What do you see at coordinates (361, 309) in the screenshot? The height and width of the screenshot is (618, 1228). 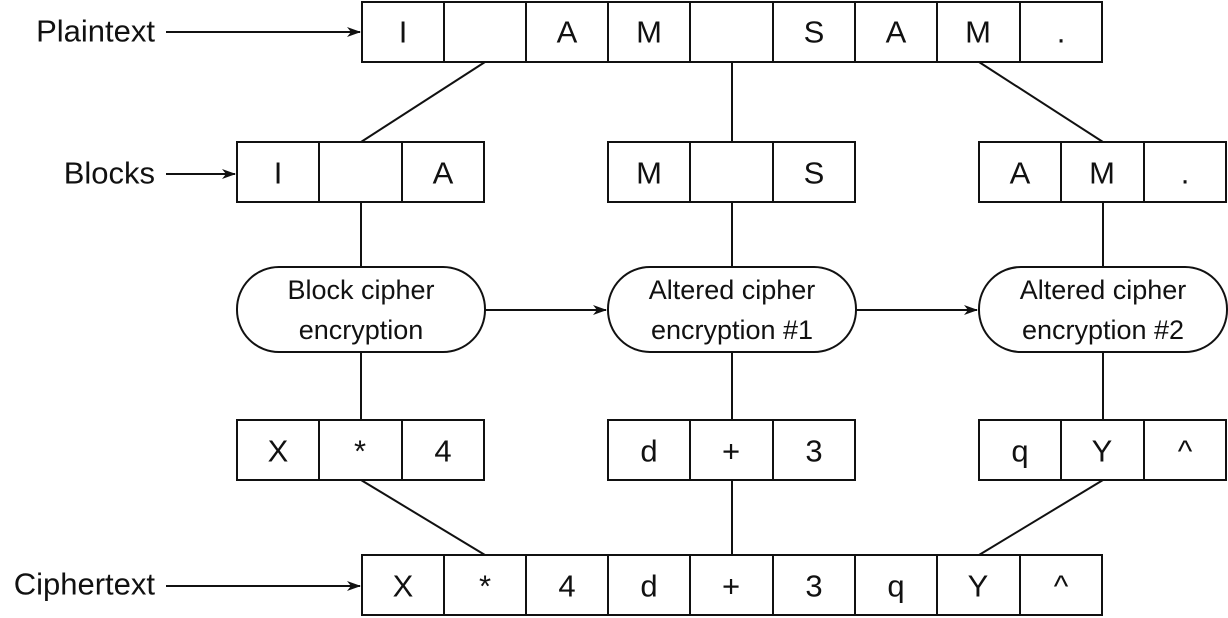 I see `cipher-node-1: Block cipher encryption` at bounding box center [361, 309].